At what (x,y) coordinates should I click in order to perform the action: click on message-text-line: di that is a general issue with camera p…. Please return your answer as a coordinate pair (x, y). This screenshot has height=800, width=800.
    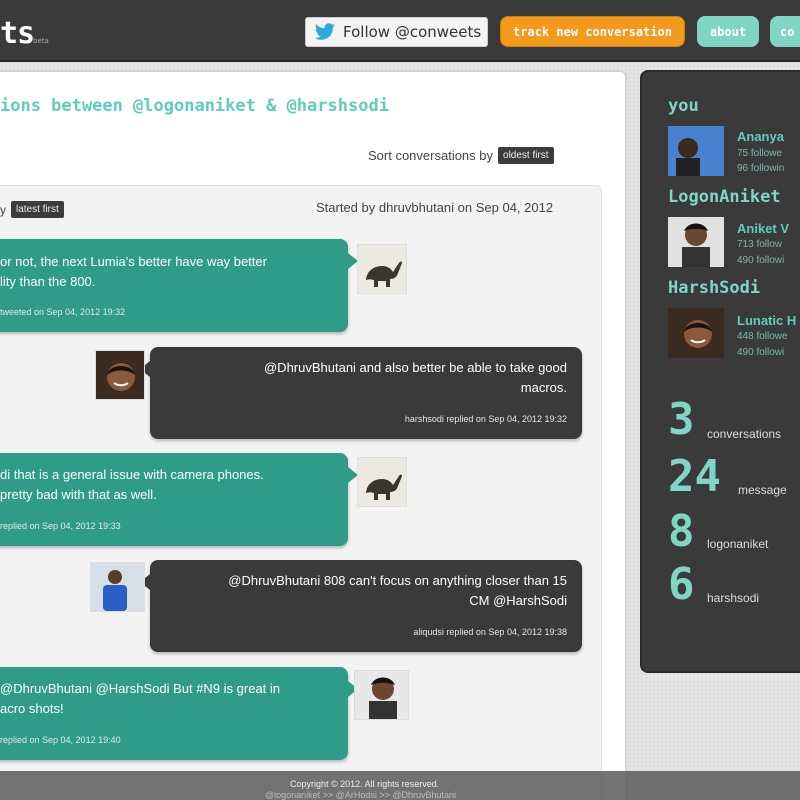
    Looking at the image, I should click on (132, 474).